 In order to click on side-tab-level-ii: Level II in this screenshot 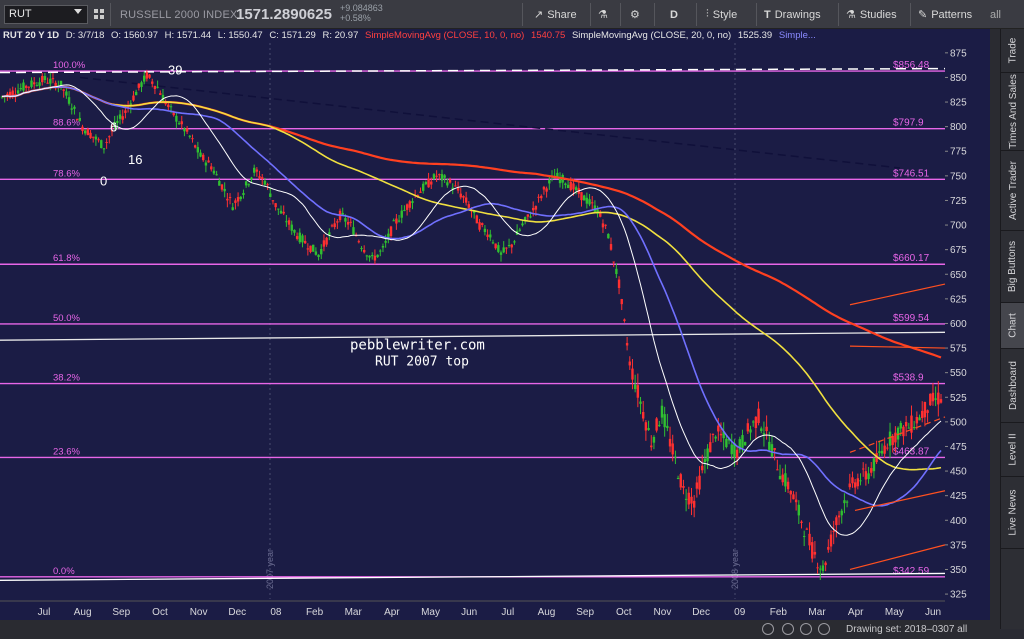, I will do `click(1012, 450)`.